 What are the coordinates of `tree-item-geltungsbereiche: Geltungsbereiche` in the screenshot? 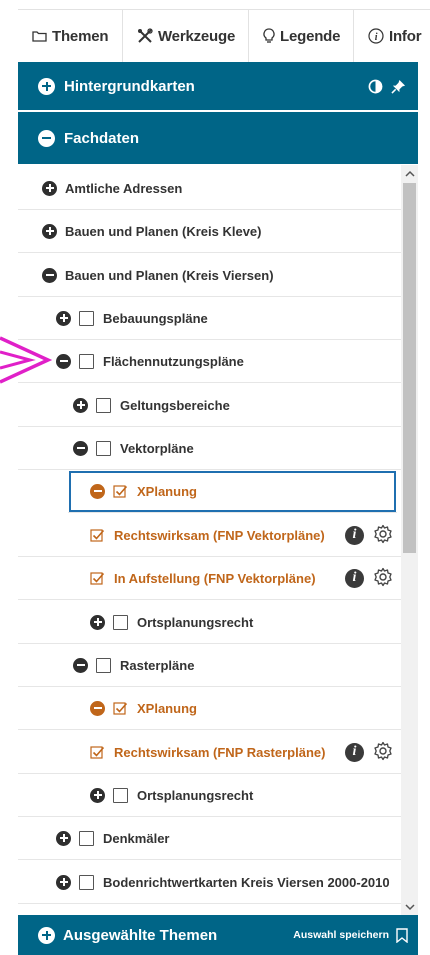 It's located at (209, 405).